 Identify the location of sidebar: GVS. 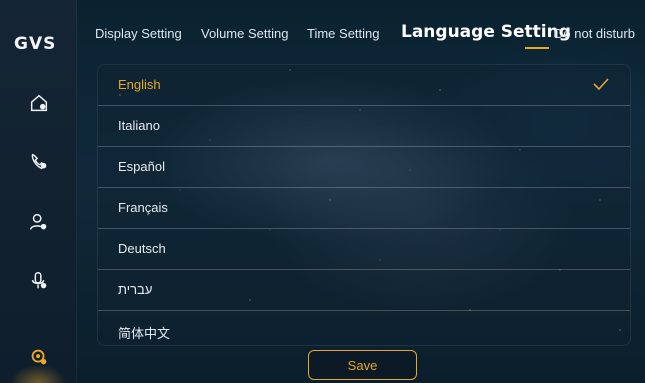
(38, 191).